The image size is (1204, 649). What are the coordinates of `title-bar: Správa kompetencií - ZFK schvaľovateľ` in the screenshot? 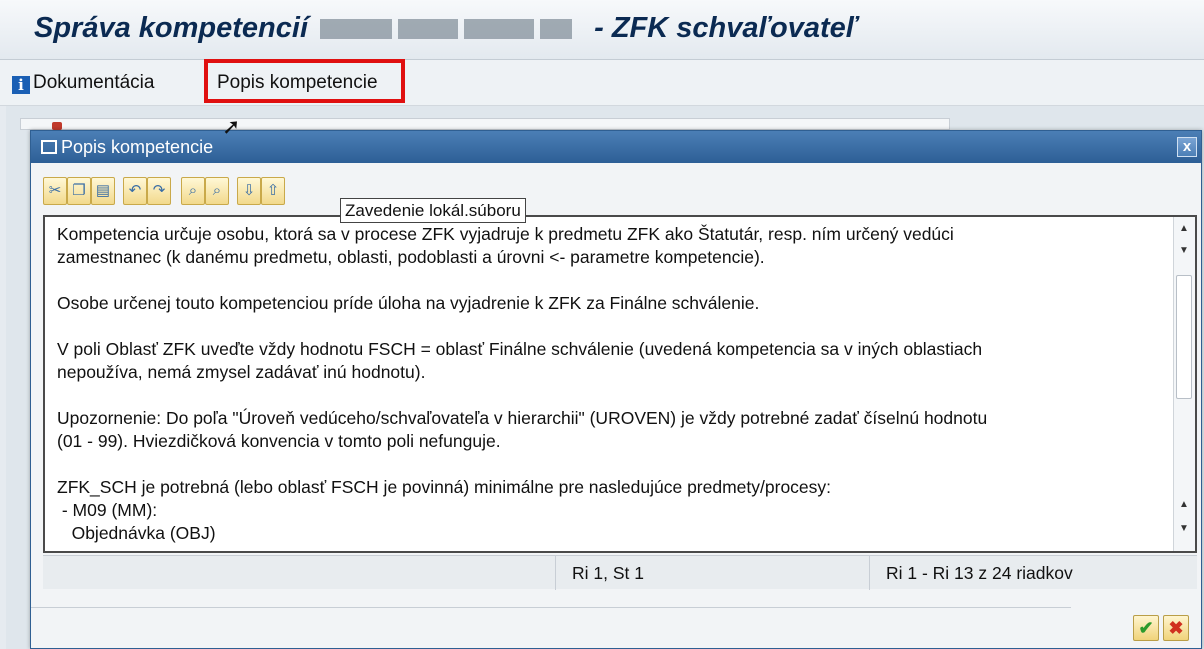 It's located at (602, 30).